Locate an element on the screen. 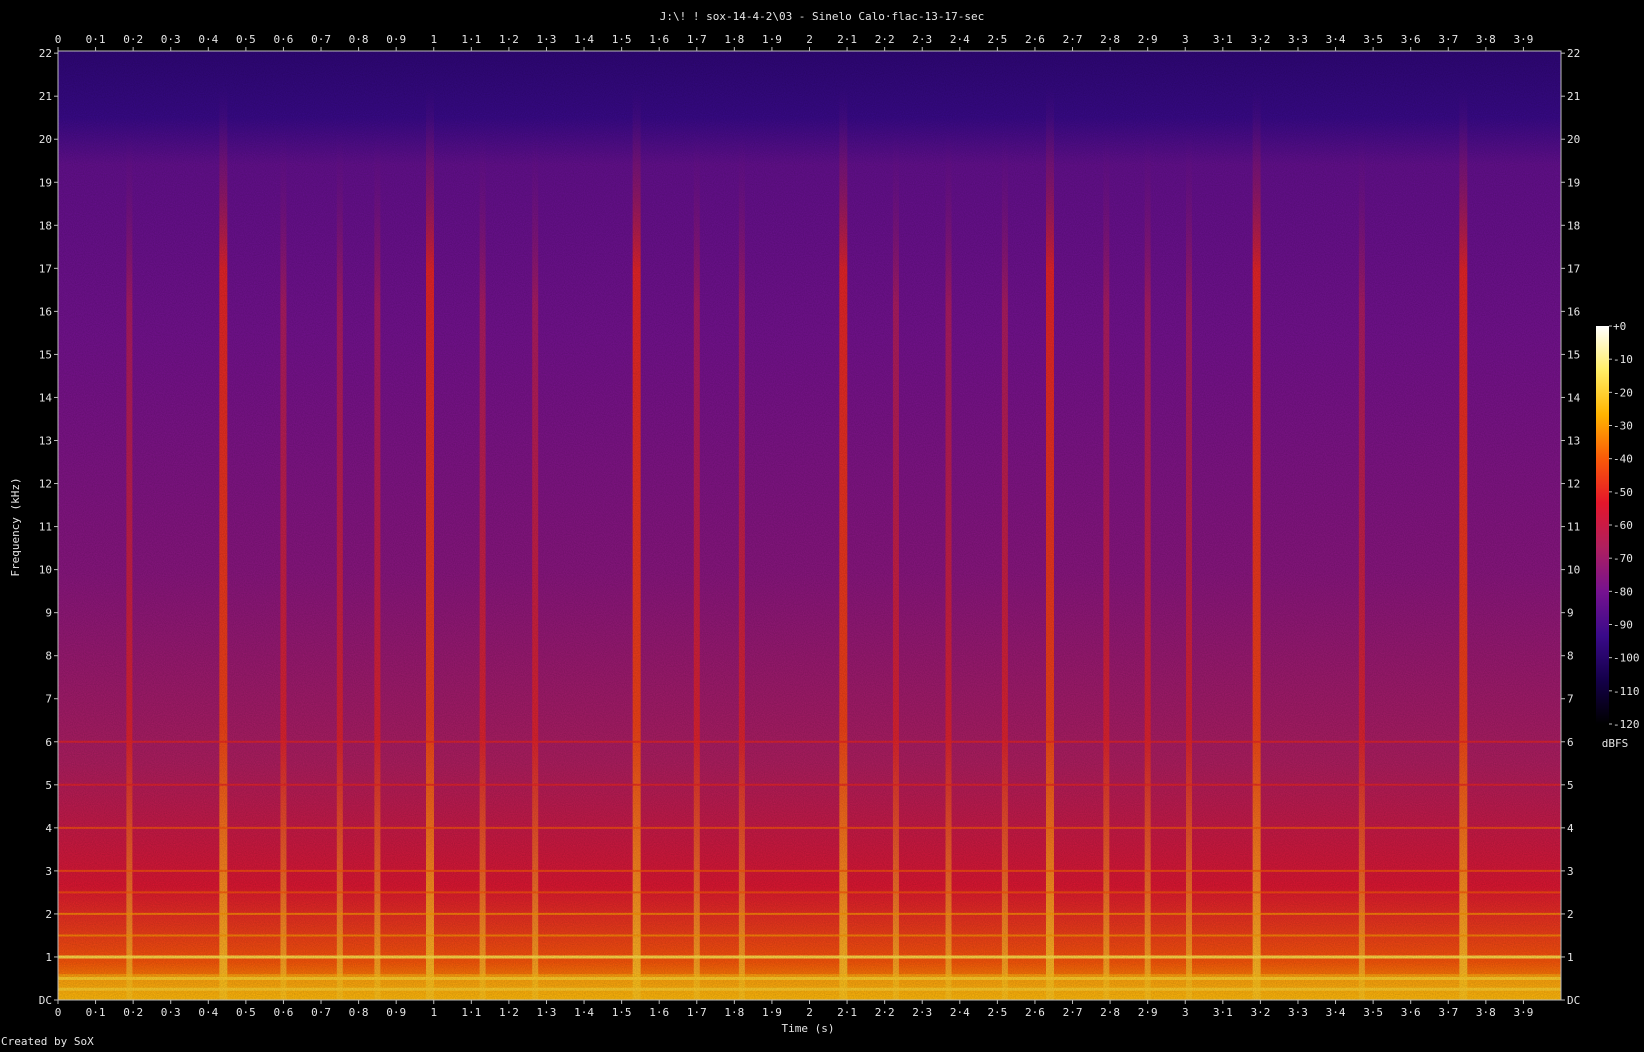 Image resolution: width=1644 pixels, height=1052 pixels. x-tick-label-bottom: 0 is located at coordinates (58, 1012).